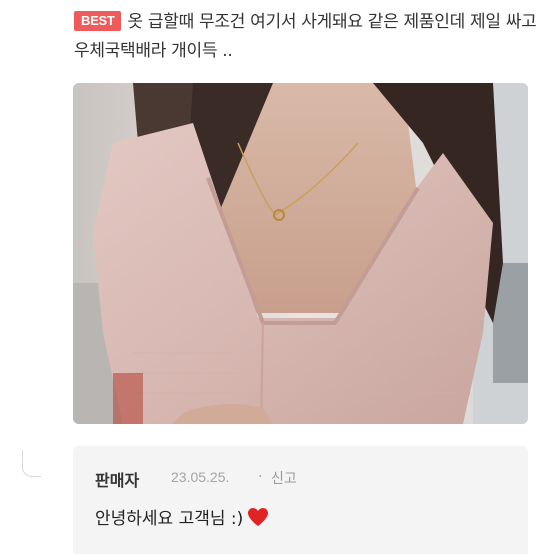 This screenshot has width=554, height=554. I want to click on best-badge: BEST, so click(98, 21).